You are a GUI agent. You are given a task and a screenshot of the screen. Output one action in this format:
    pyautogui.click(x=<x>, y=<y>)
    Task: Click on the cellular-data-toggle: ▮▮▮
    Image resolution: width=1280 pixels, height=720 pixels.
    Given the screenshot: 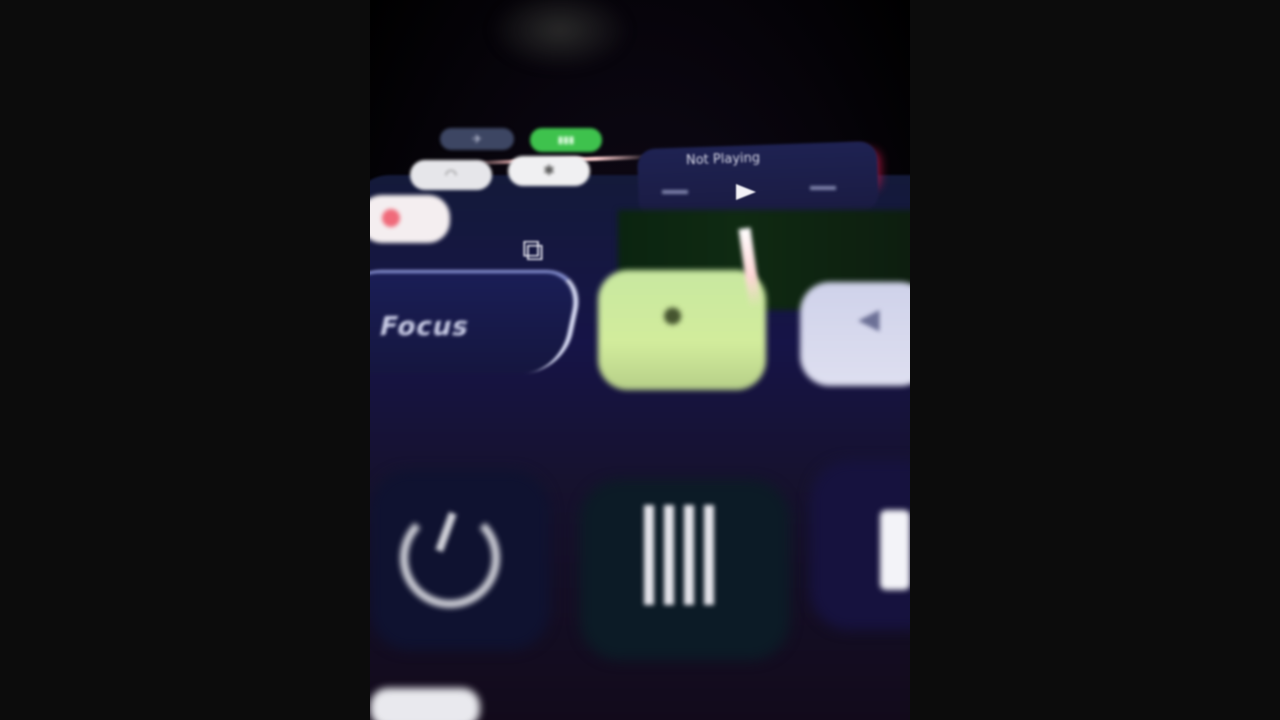 What is the action you would take?
    pyautogui.click(x=566, y=140)
    